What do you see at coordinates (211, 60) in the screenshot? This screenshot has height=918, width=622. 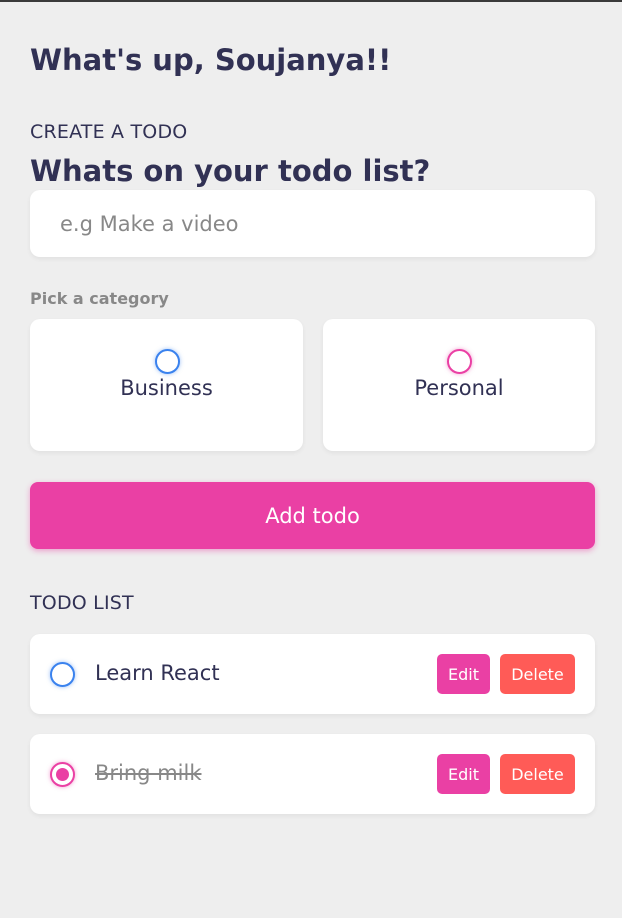 I see `greeting-title: What's up, Soujanya!!` at bounding box center [211, 60].